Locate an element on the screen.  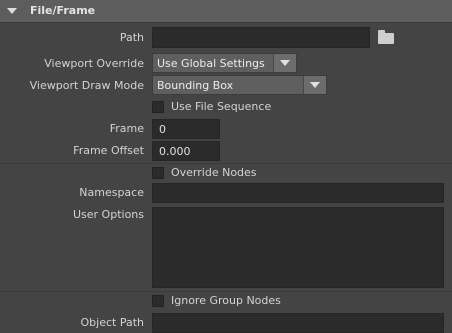
folder-icon is located at coordinates (386, 37).